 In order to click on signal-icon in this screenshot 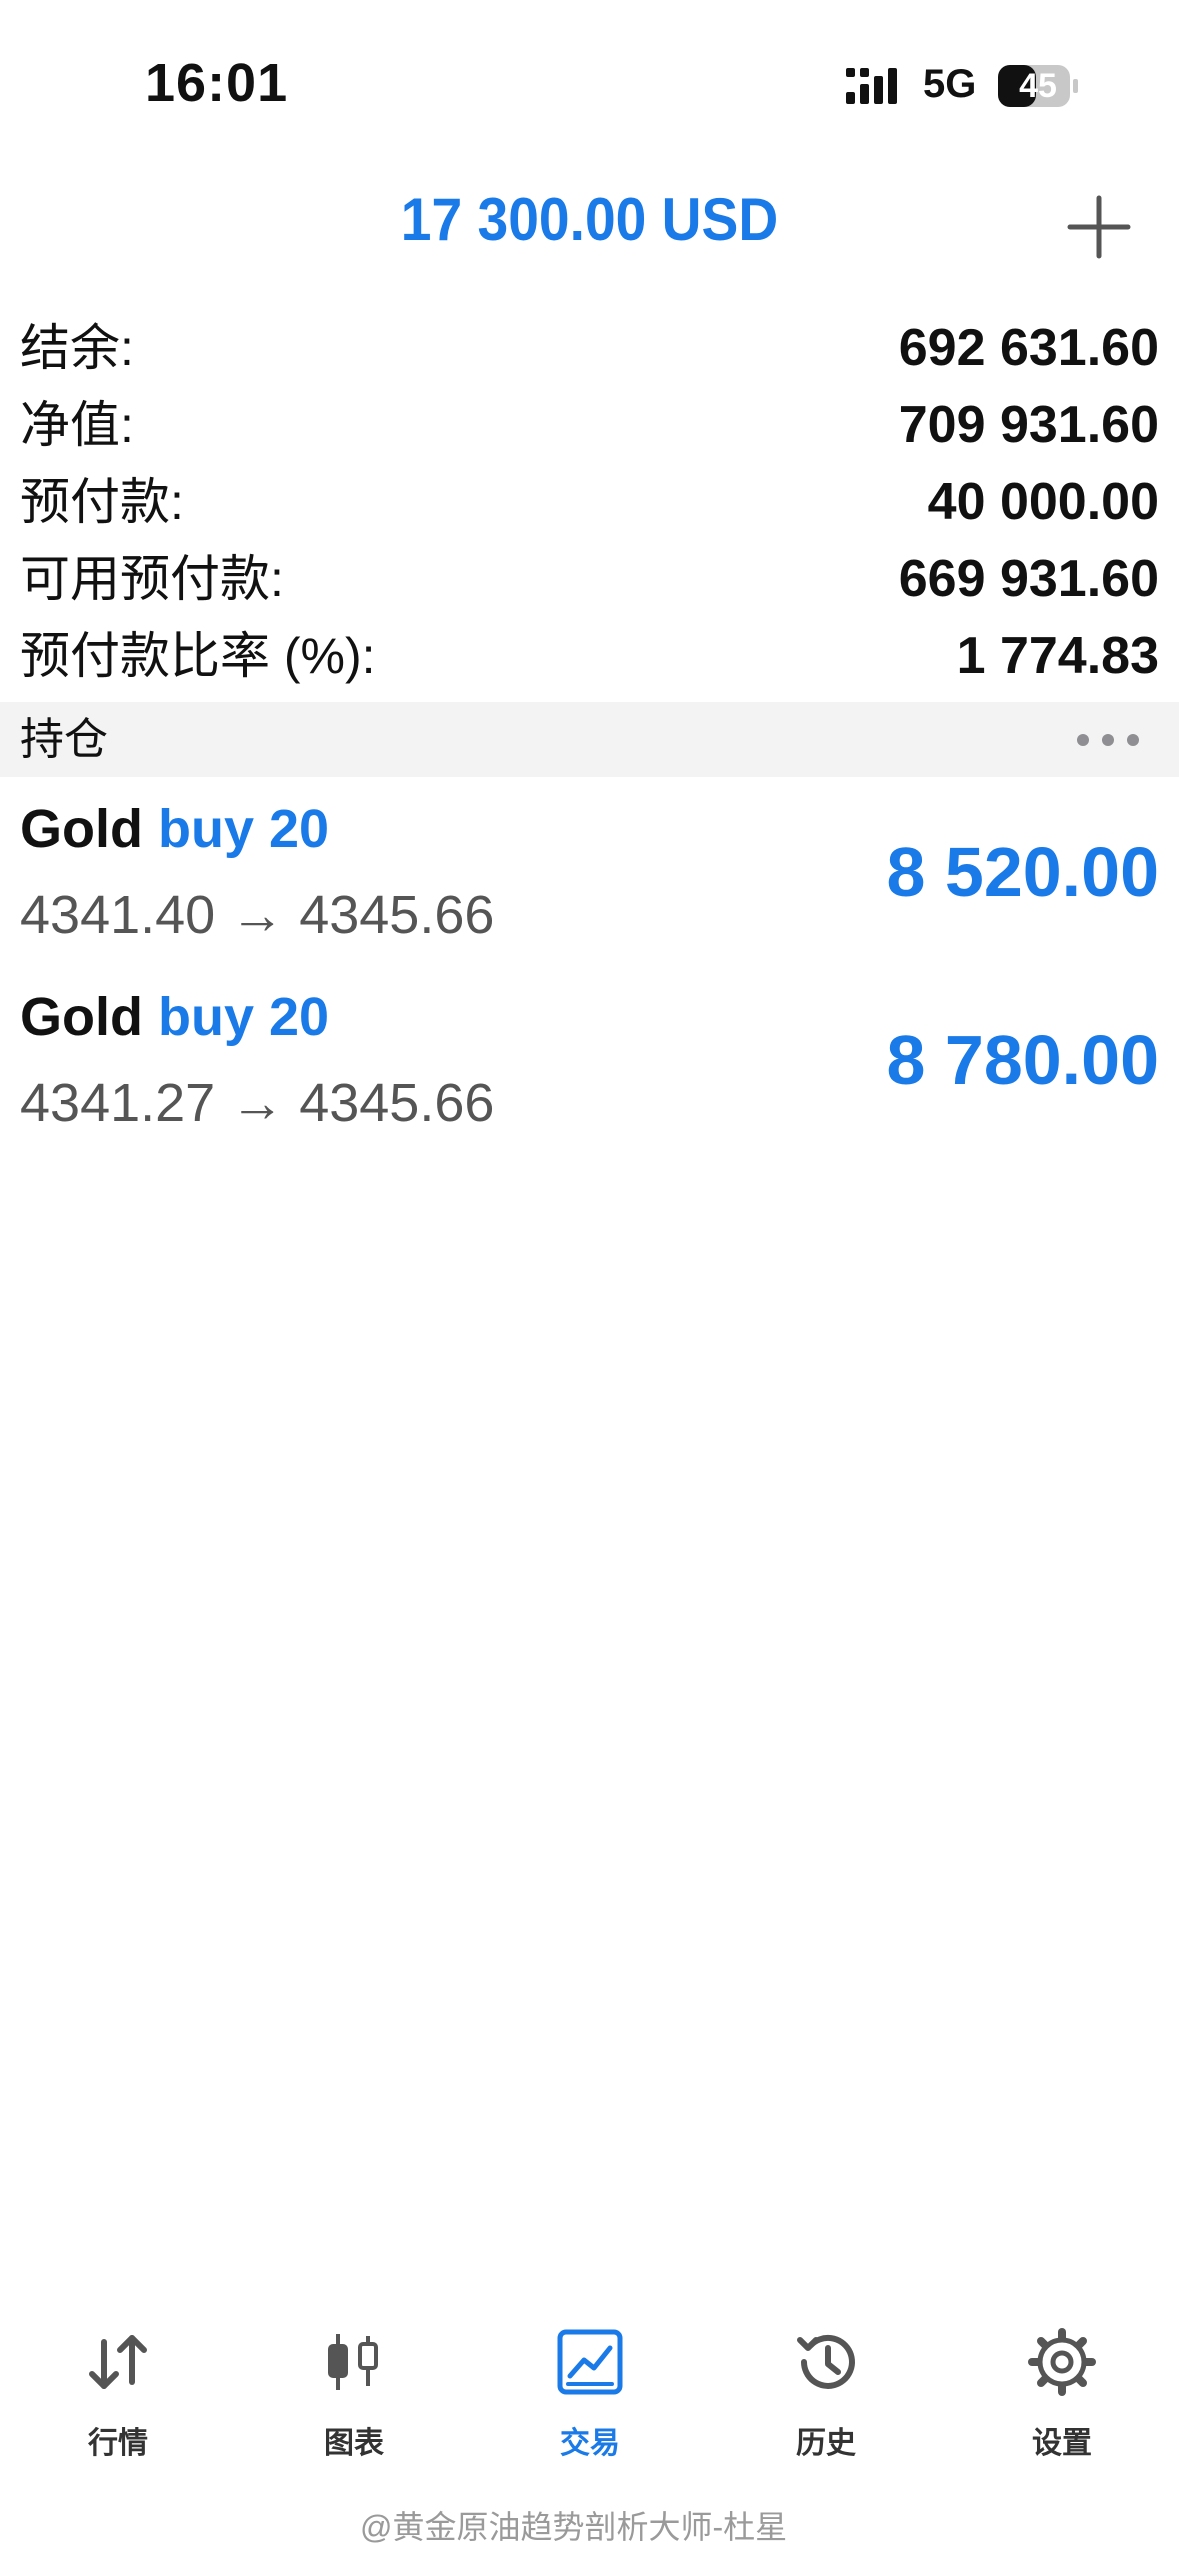, I will do `click(871, 86)`.